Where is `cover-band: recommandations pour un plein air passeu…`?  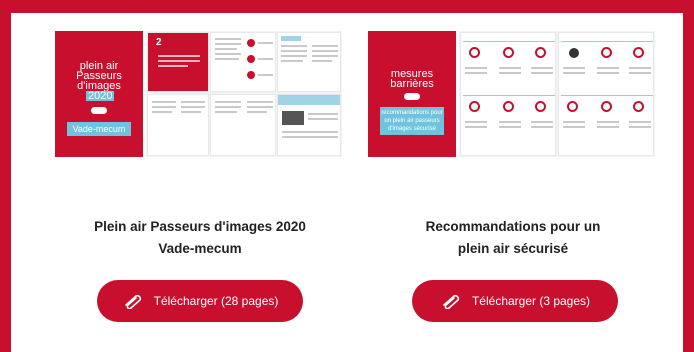
cover-band: recommandations pour un plein air passeu… is located at coordinates (412, 121).